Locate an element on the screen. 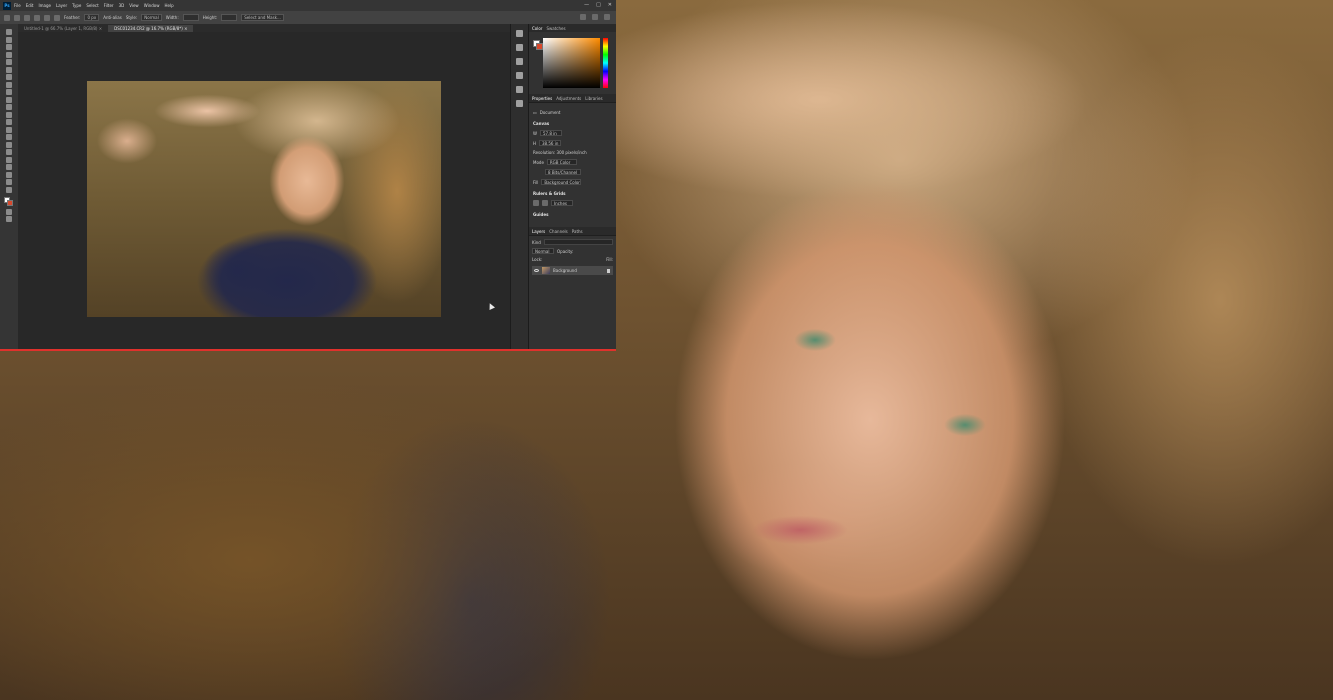 The height and width of the screenshot is (700, 1333). color-swatches is located at coordinates (9, 202).